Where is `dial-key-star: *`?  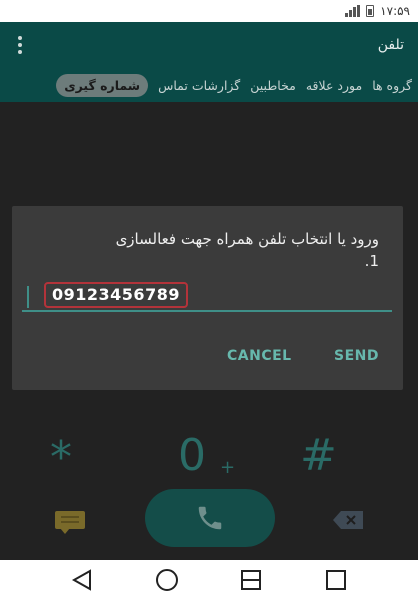
dial-key-star: * is located at coordinates (61, 458).